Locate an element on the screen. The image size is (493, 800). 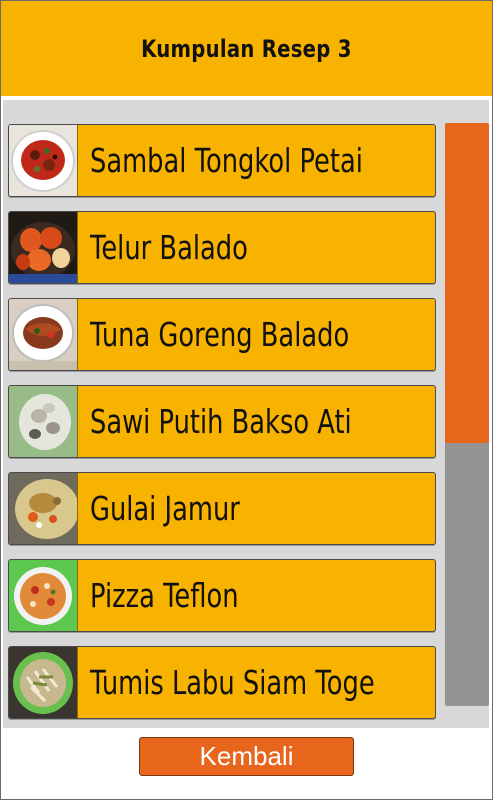
recipe-item-telur-balado: Telur Balado is located at coordinates (222, 247).